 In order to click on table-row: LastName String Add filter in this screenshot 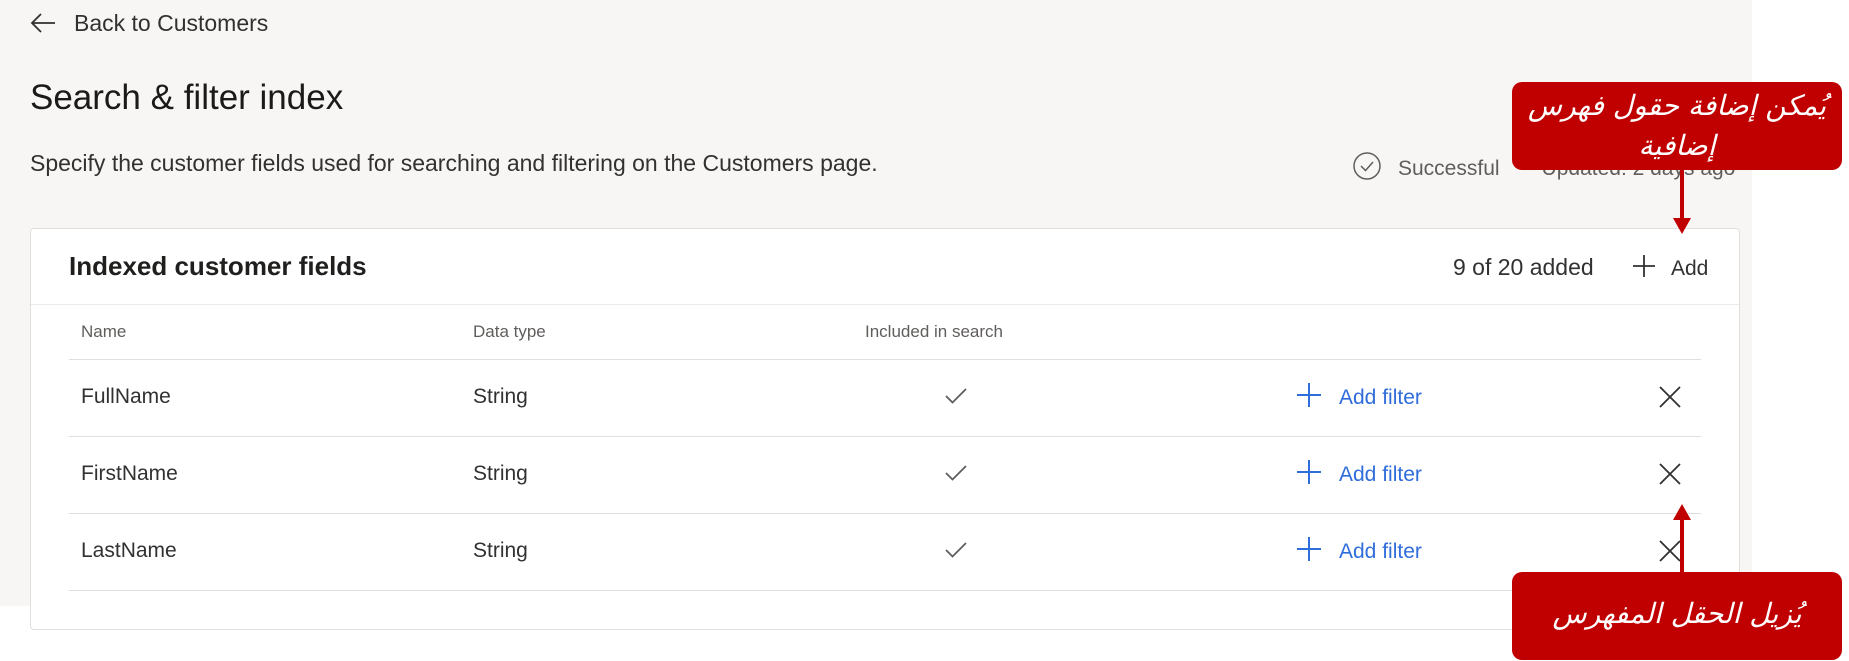, I will do `click(885, 552)`.